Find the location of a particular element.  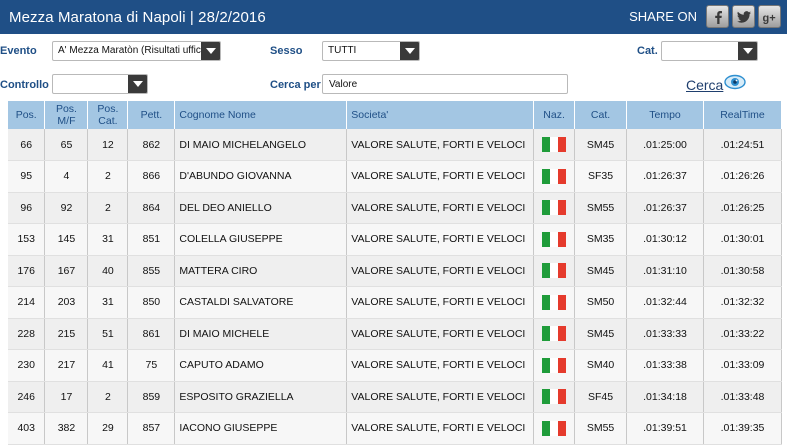

cell-name: DI MAIO MICHELE is located at coordinates (261, 334).